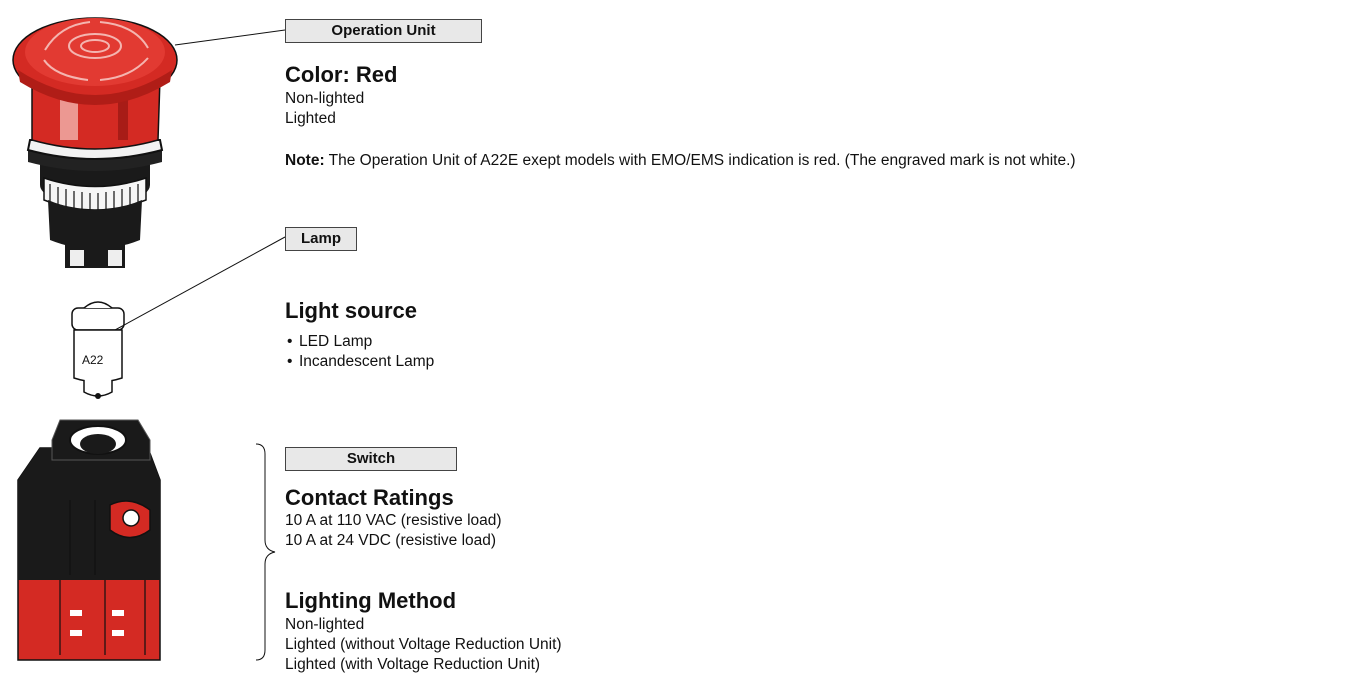 This screenshot has height=694, width=1365. What do you see at coordinates (371, 459) in the screenshot?
I see `switch-label: Switch` at bounding box center [371, 459].